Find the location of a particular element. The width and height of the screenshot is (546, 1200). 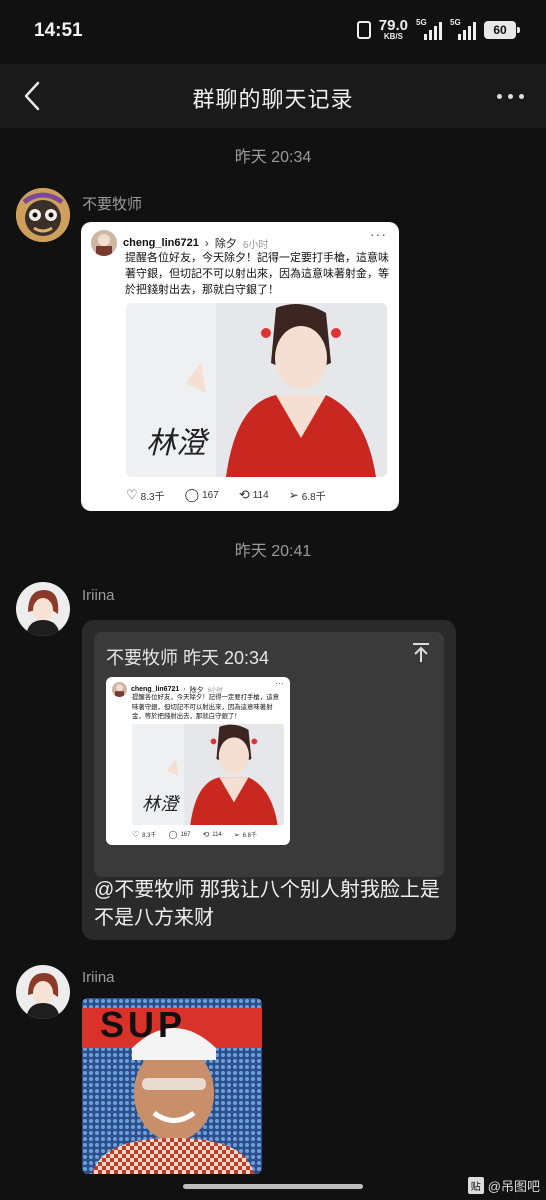

sender-name: 不要牧师 is located at coordinates (112, 204).